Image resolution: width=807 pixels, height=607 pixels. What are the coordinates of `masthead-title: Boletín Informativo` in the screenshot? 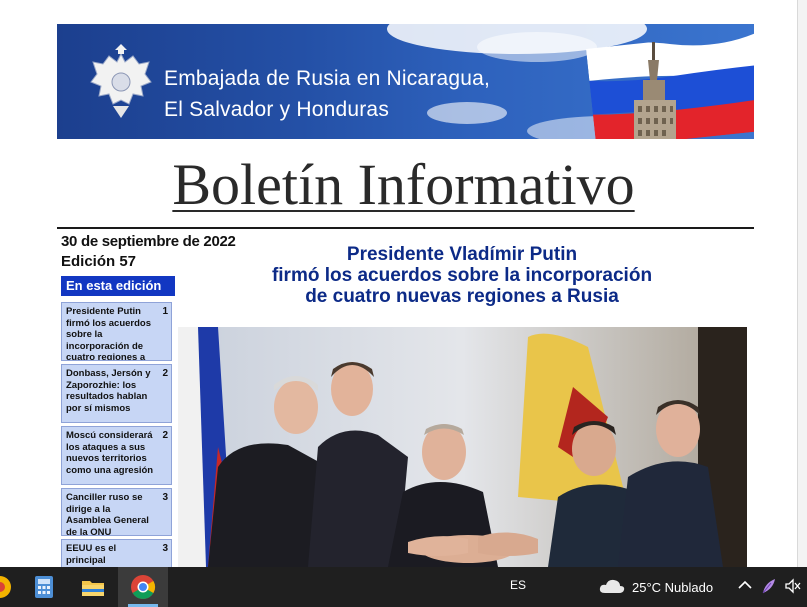 It's located at (403, 184).